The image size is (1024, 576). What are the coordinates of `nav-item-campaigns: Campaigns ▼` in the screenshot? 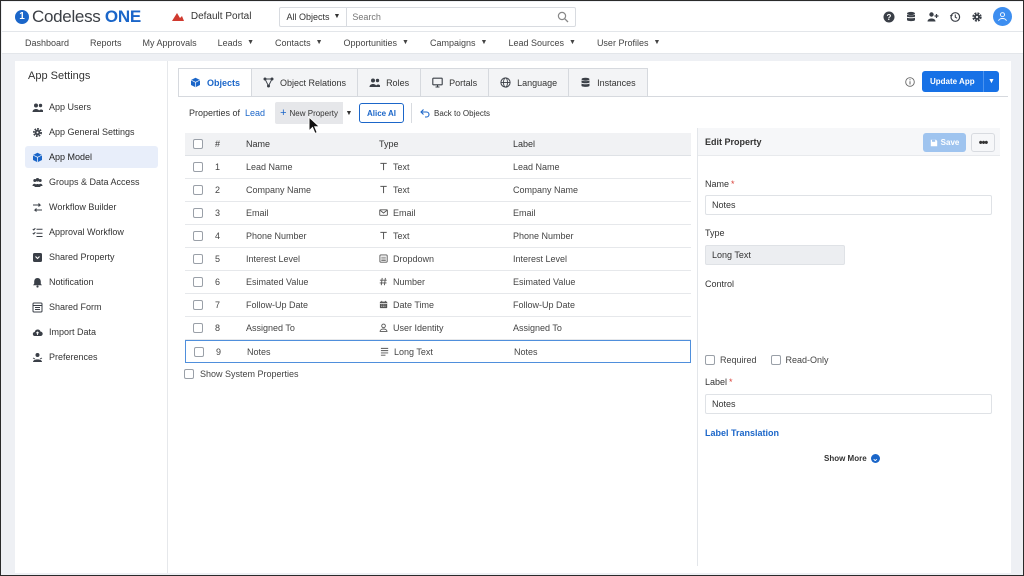 It's located at (458, 43).